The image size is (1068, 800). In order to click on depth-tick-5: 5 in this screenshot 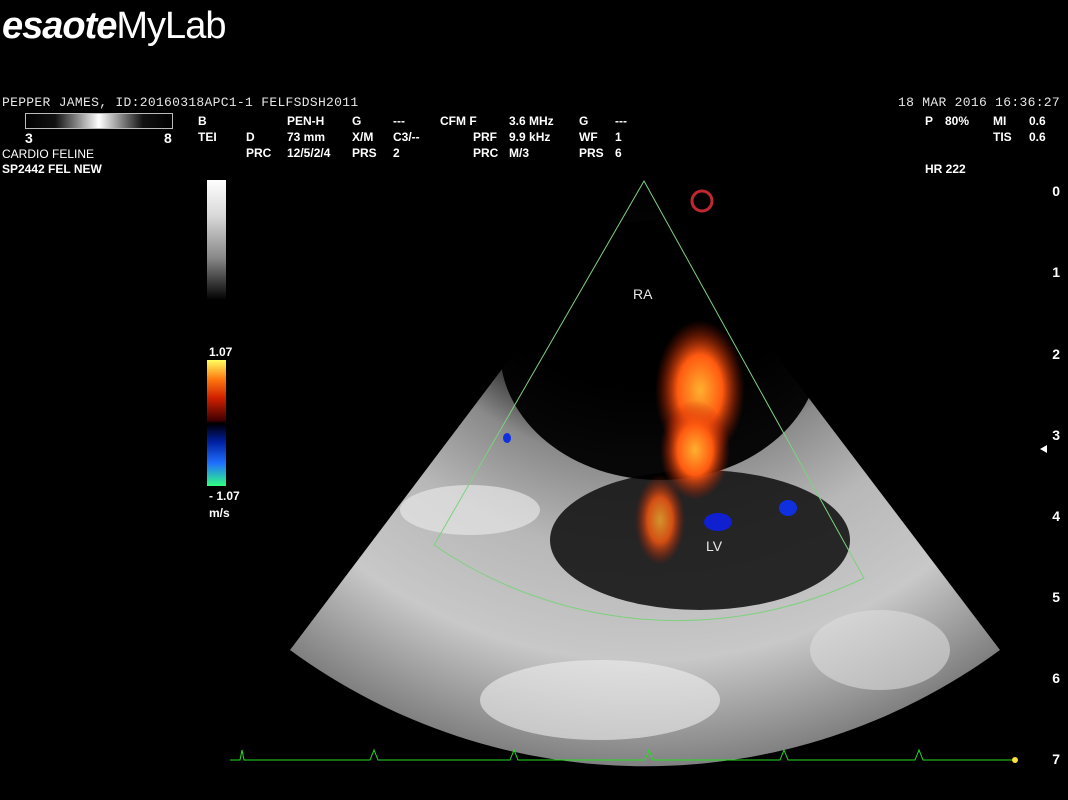, I will do `click(1056, 597)`.